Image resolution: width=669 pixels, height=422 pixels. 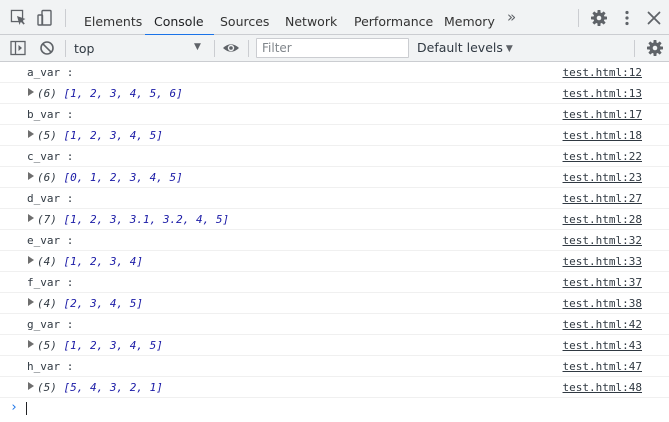 I want to click on array-preview: (4) [1, 2, 3, 4], so click(x=90, y=261).